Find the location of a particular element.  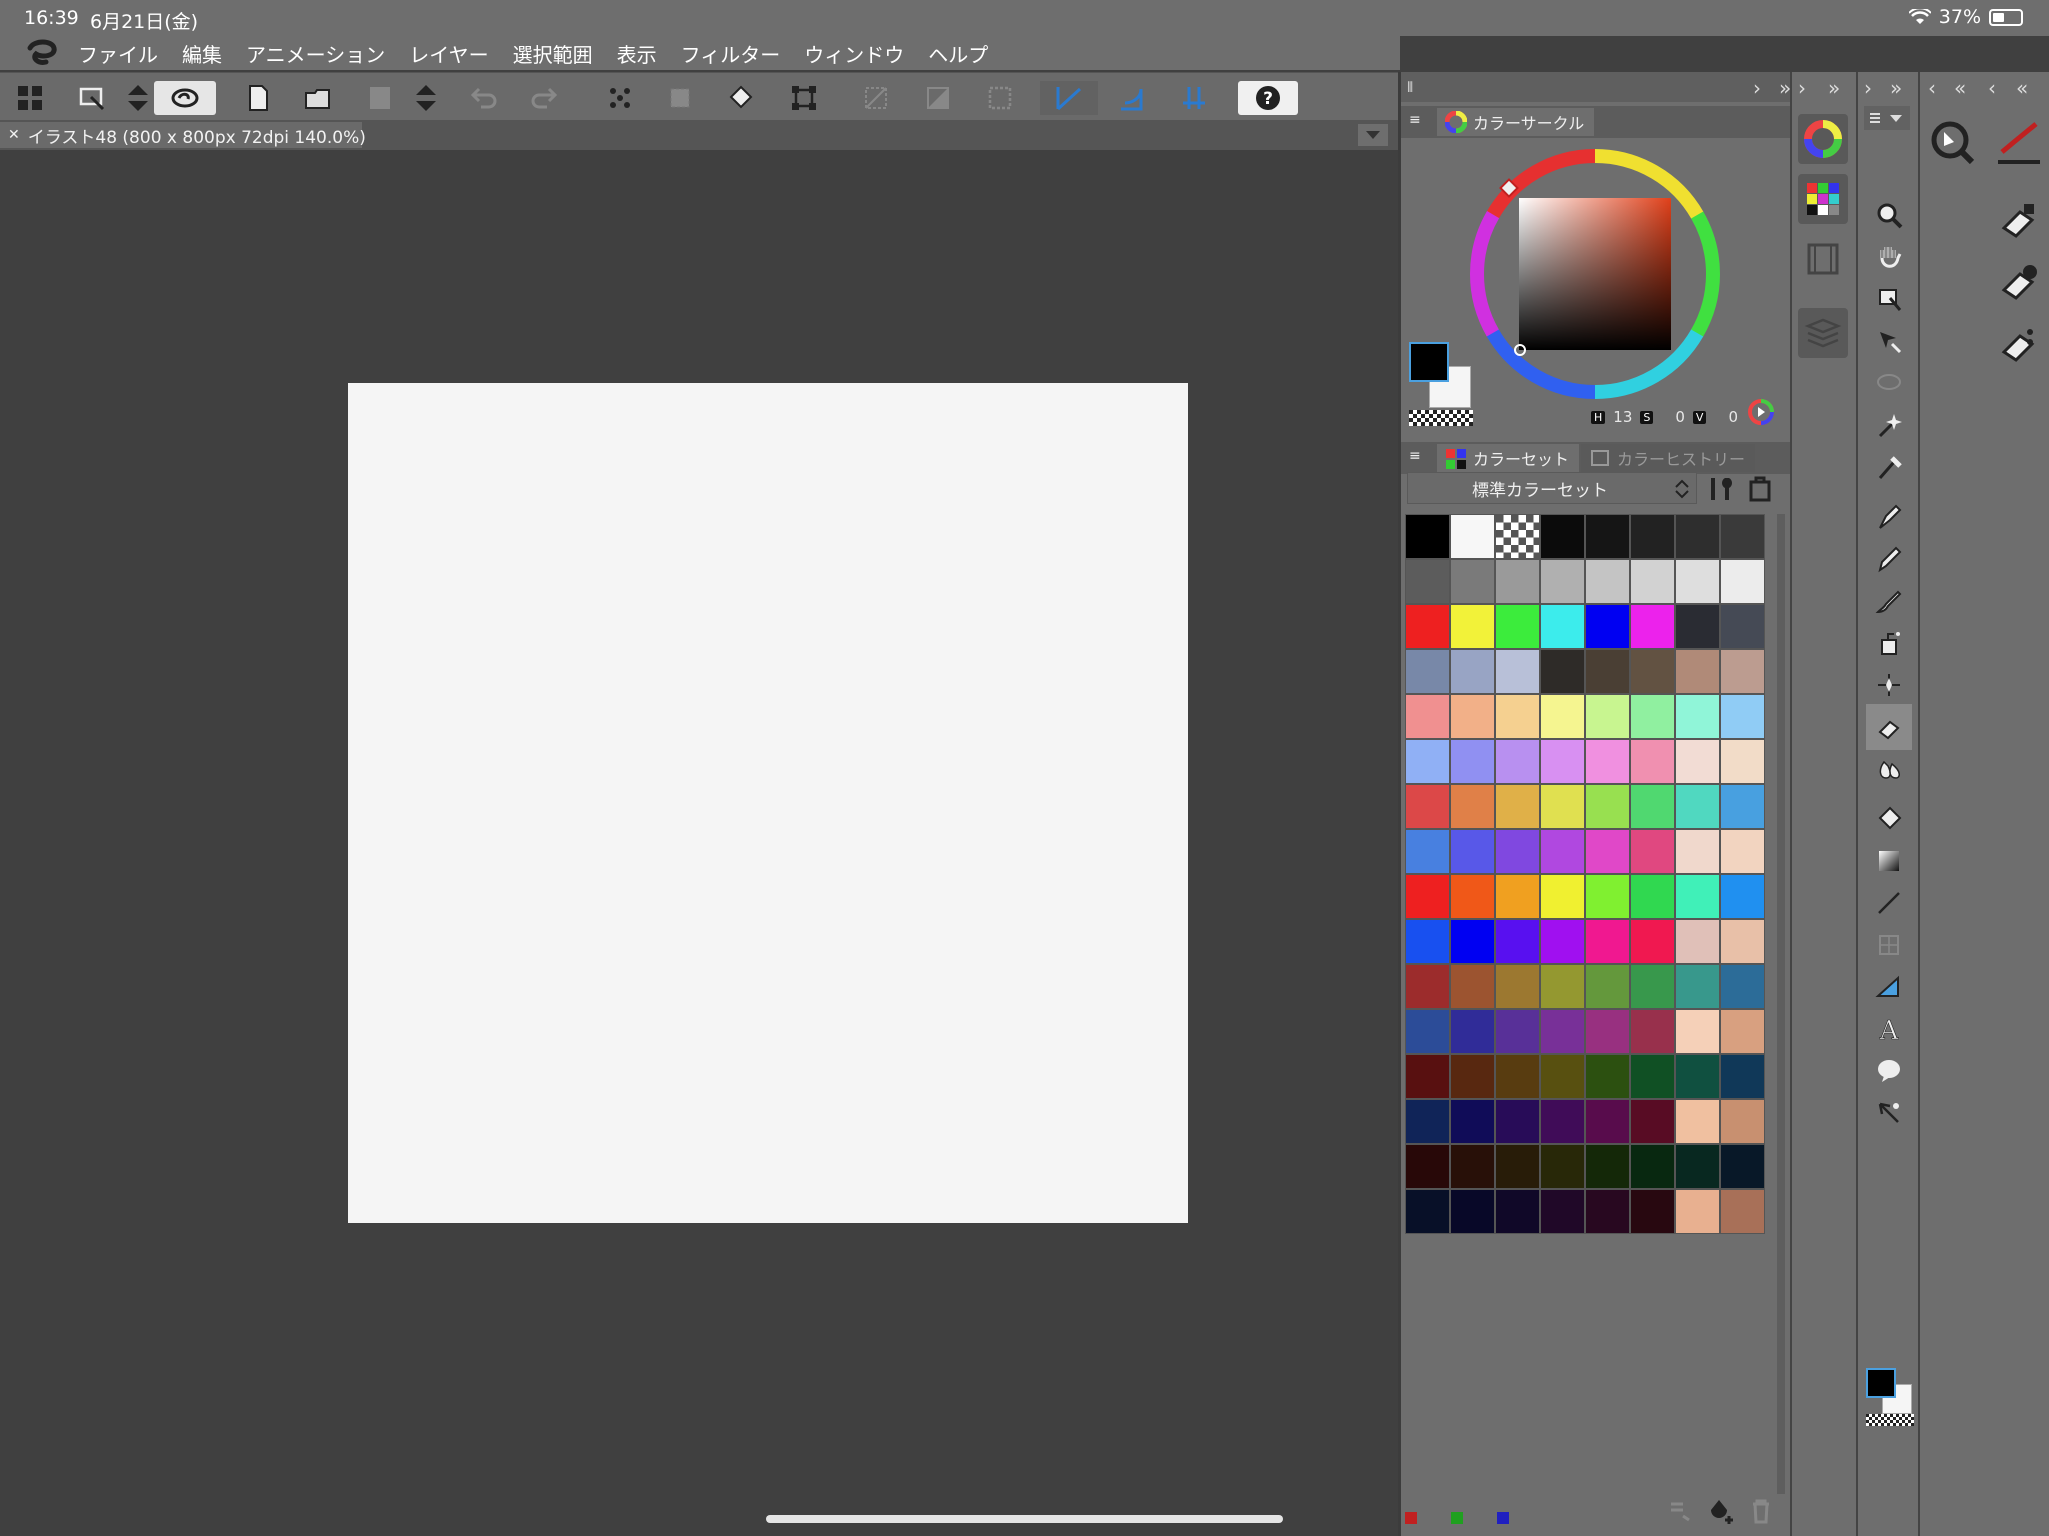

menu-layer: レイヤー is located at coordinates (448, 53).